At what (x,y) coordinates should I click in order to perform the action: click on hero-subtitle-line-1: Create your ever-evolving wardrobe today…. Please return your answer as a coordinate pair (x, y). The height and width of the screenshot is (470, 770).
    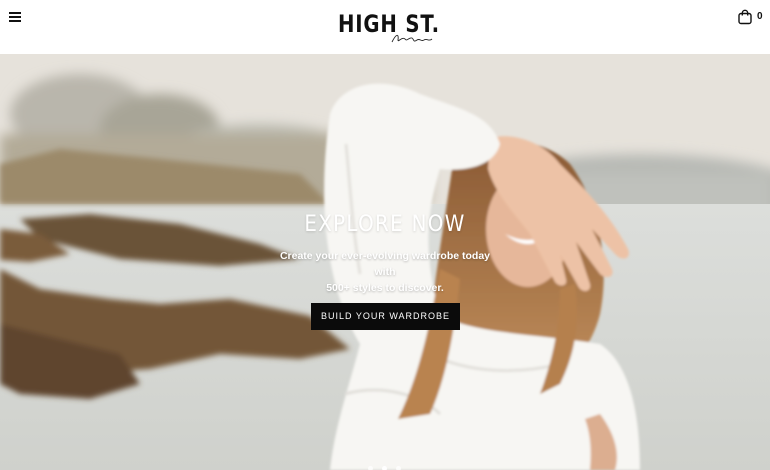
    Looking at the image, I should click on (385, 264).